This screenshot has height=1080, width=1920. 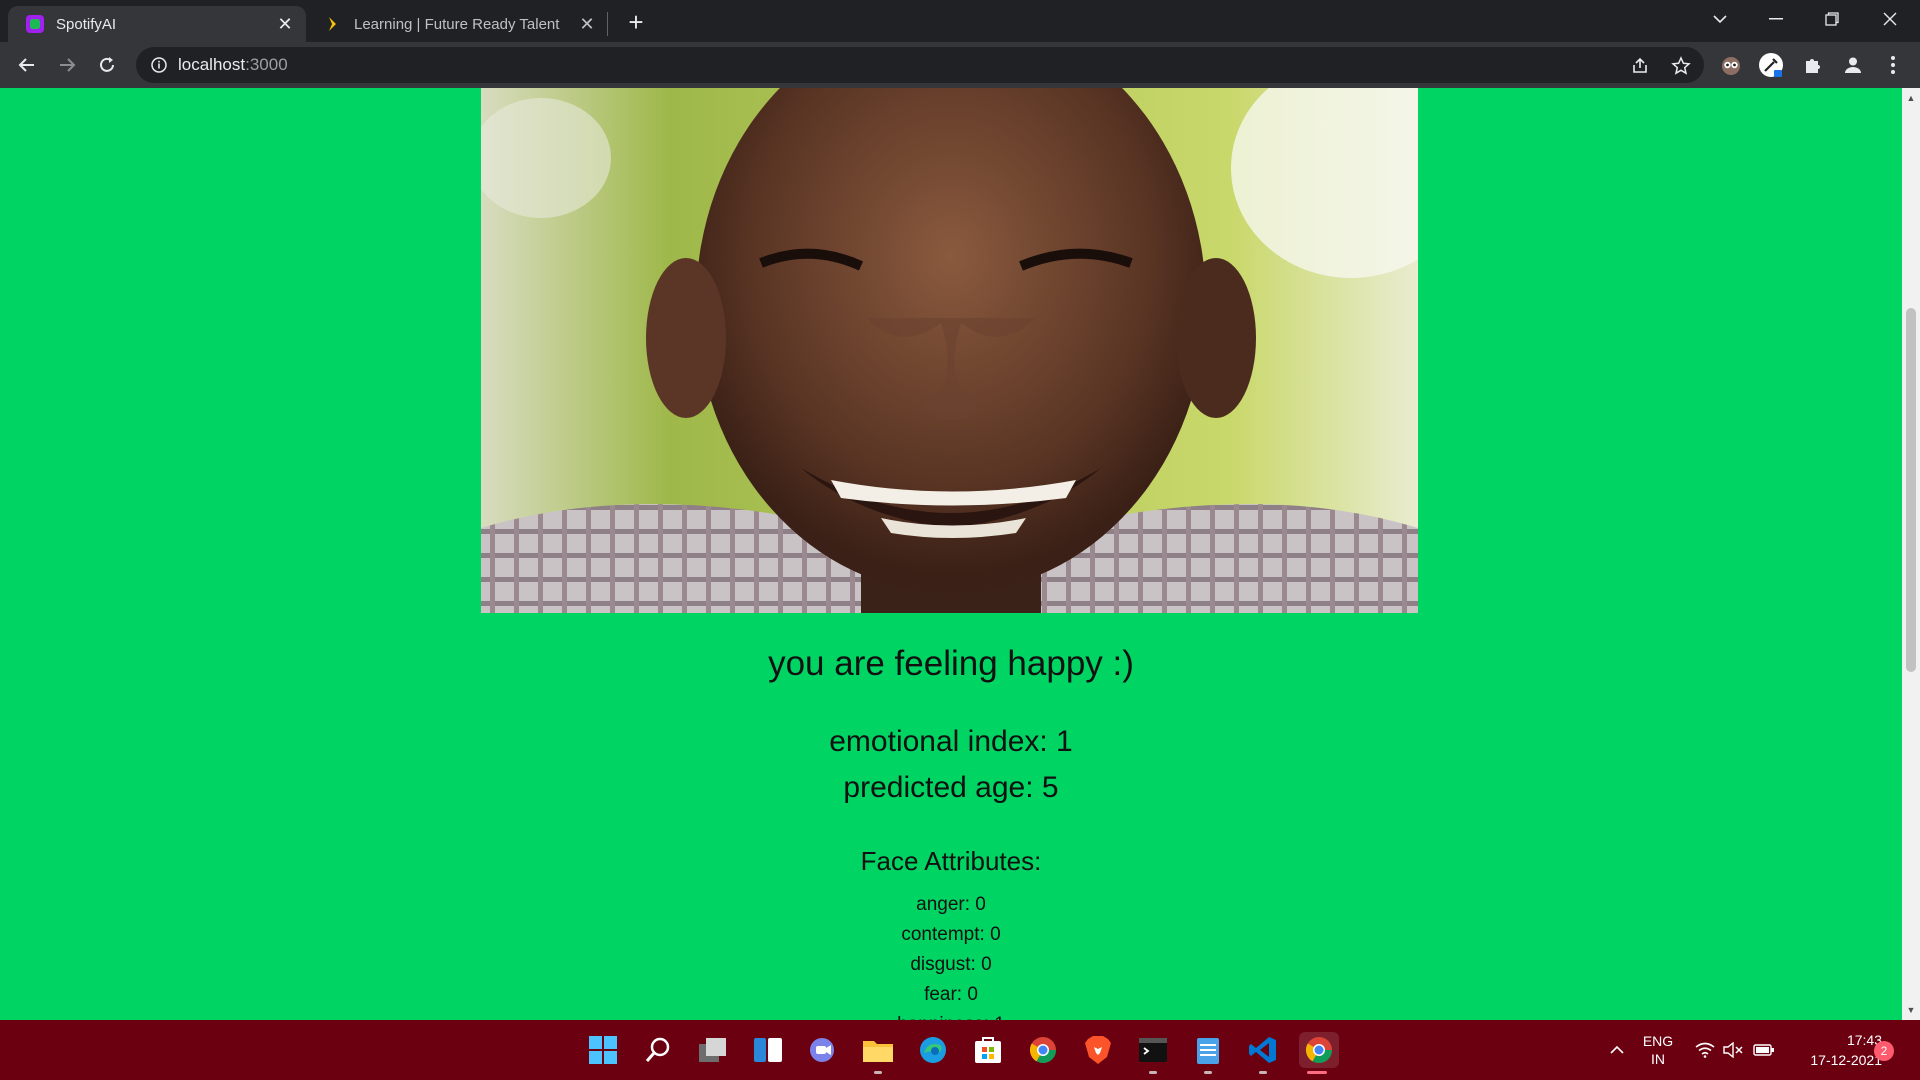 I want to click on tab-spotifyai: SpotifyAI ✕, so click(x=157, y=24).